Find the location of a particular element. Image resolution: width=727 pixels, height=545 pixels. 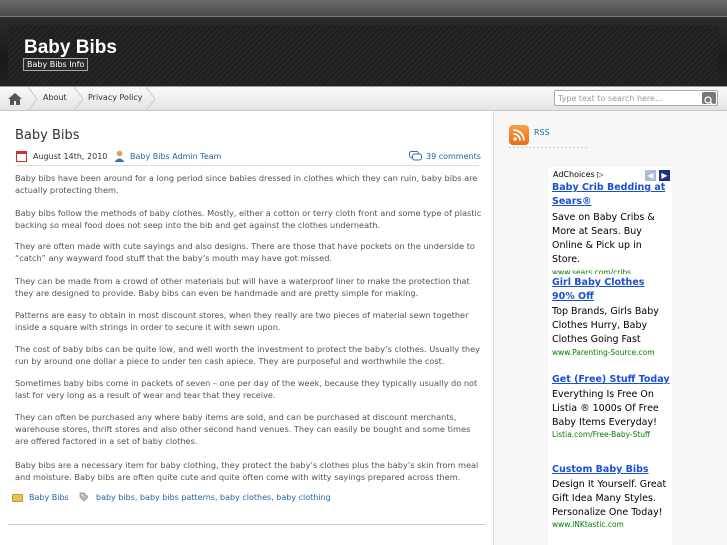

search-icon is located at coordinates (709, 101).